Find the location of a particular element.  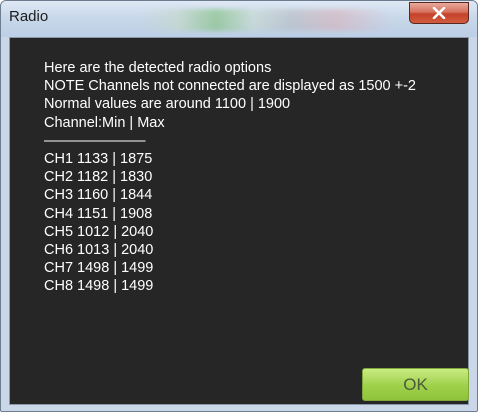

close-icon is located at coordinates (439, 13).